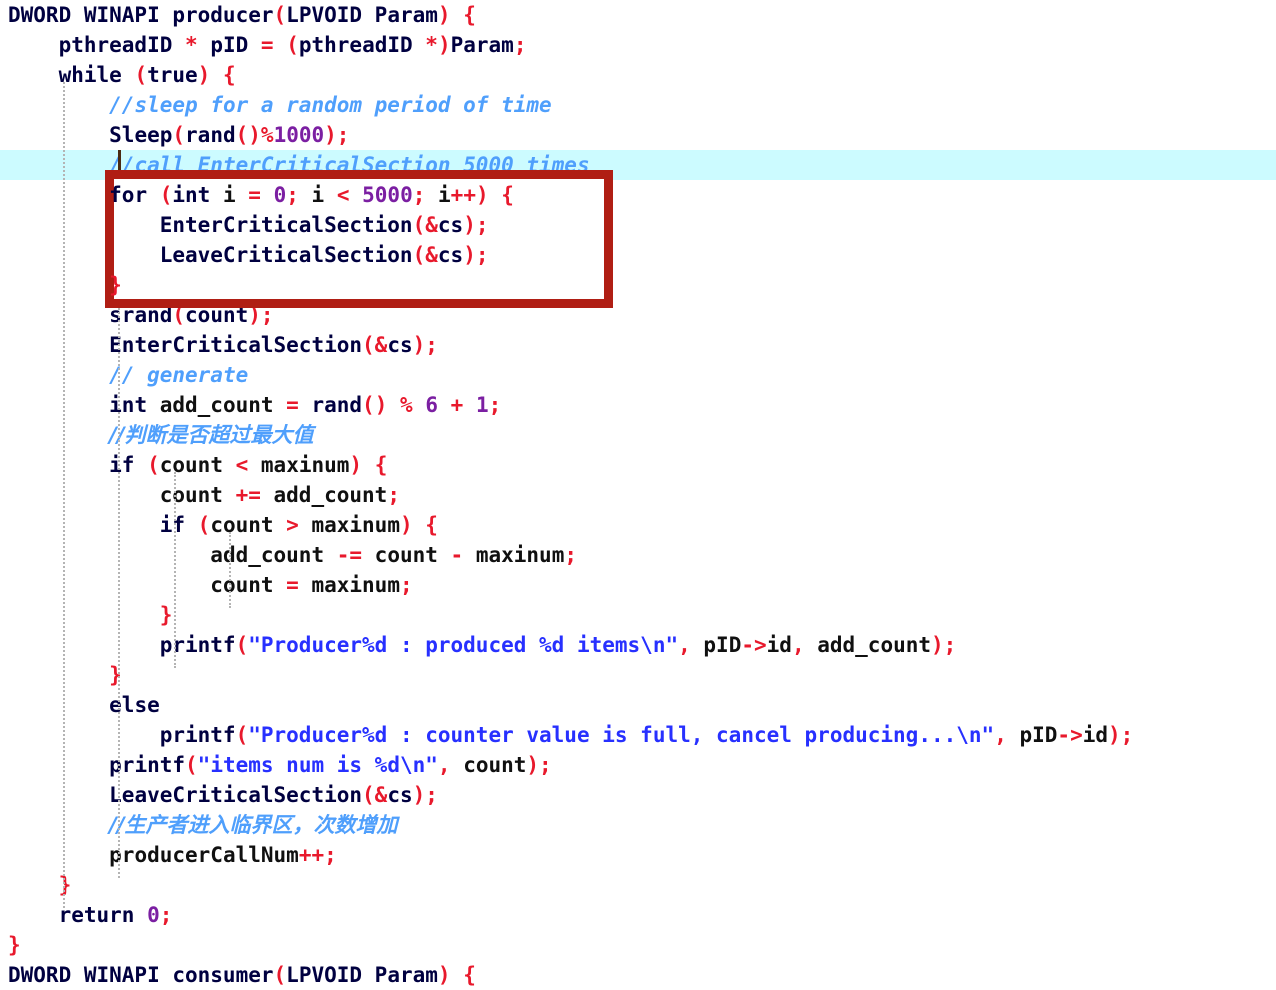 The image size is (1276, 990). I want to click on code-token-id: producerCallNum, so click(204, 855).